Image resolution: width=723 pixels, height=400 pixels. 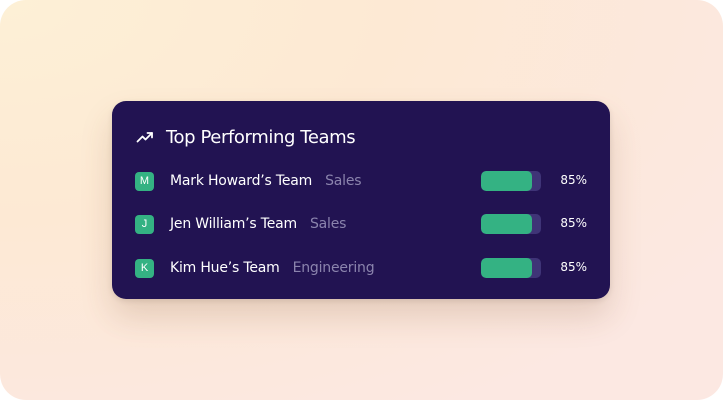 I want to click on team-row: M Mark Howard’s Team Sales 85%, so click(x=361, y=181).